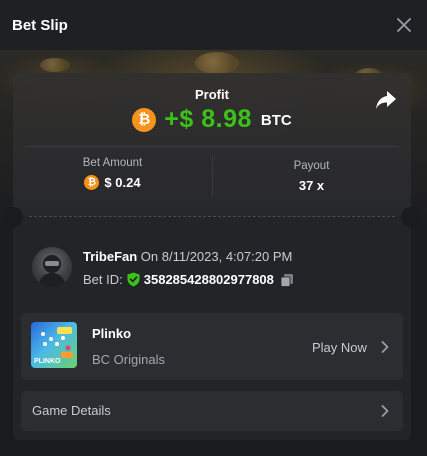  What do you see at coordinates (215, 256) in the screenshot?
I see `bet-timestamp: On 8/11/2023, 4:07:20 PM` at bounding box center [215, 256].